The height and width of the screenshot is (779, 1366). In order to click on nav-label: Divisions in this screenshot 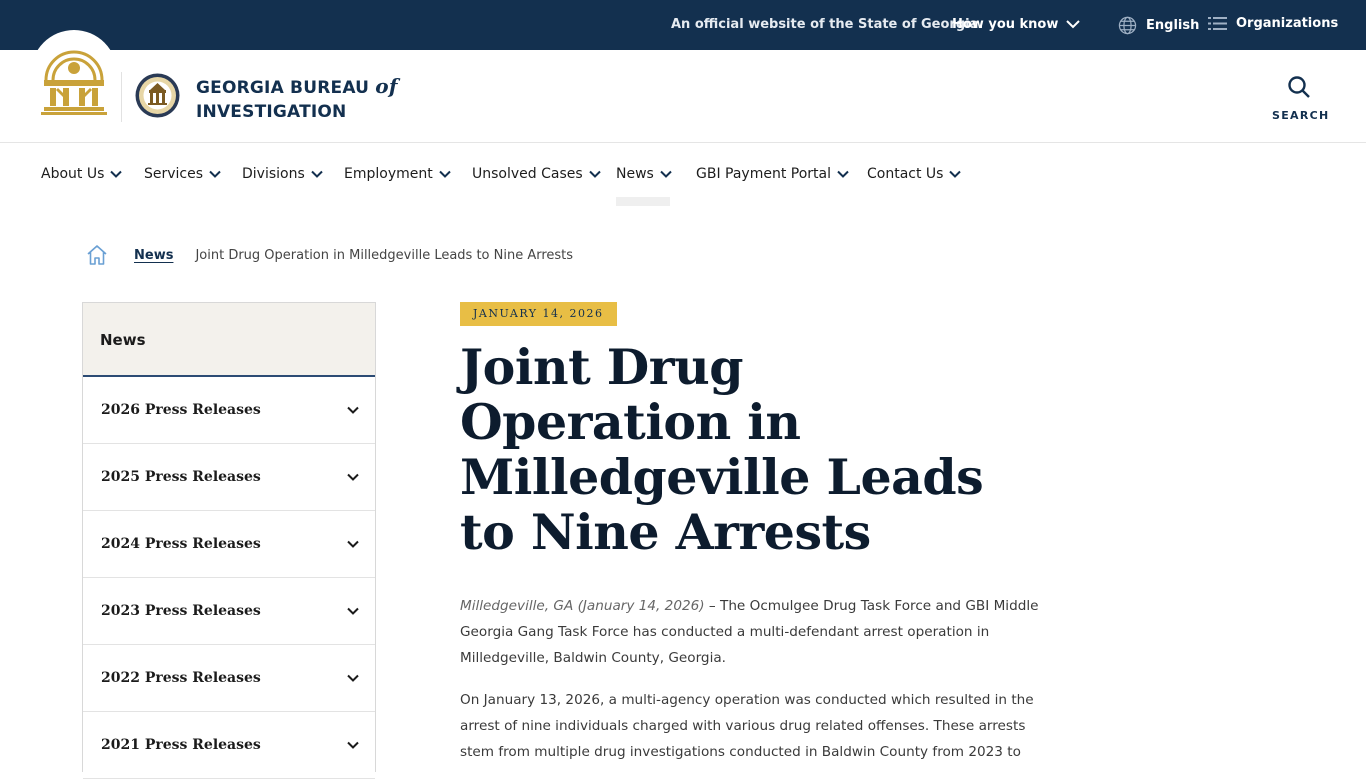, I will do `click(273, 174)`.